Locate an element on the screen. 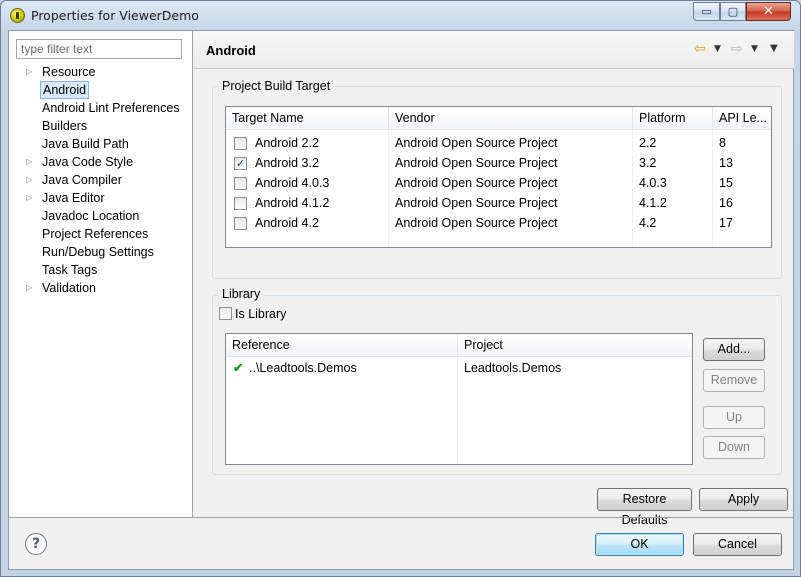 This screenshot has height=577, width=801. tree-item: Javadoc Location is located at coordinates (101, 216).